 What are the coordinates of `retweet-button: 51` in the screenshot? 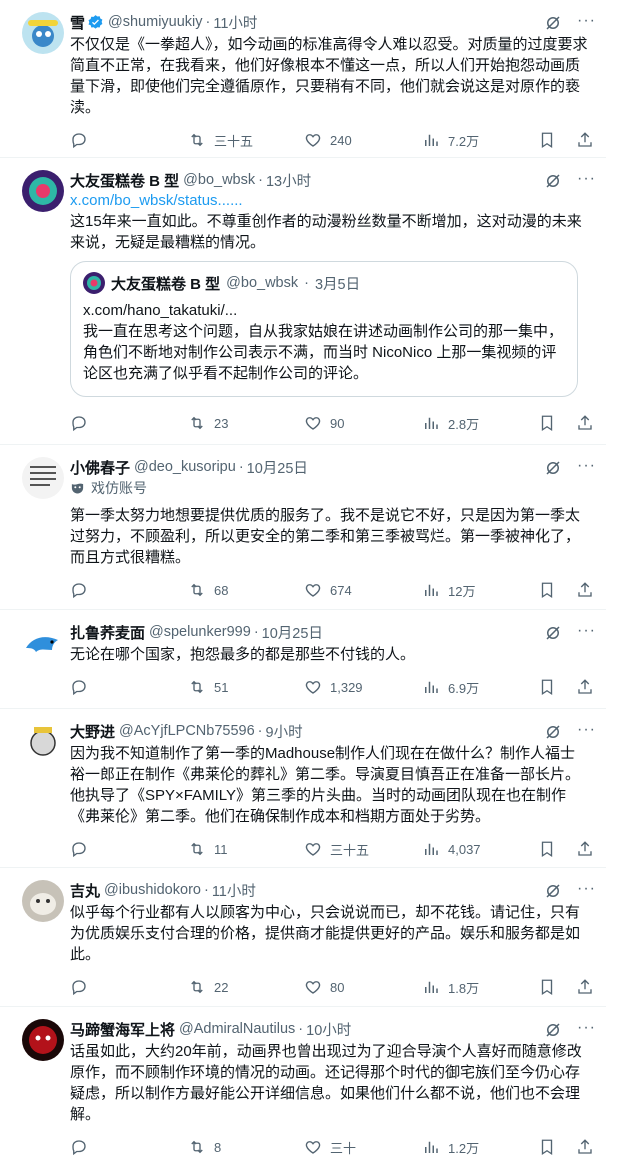 It's located at (208, 687).